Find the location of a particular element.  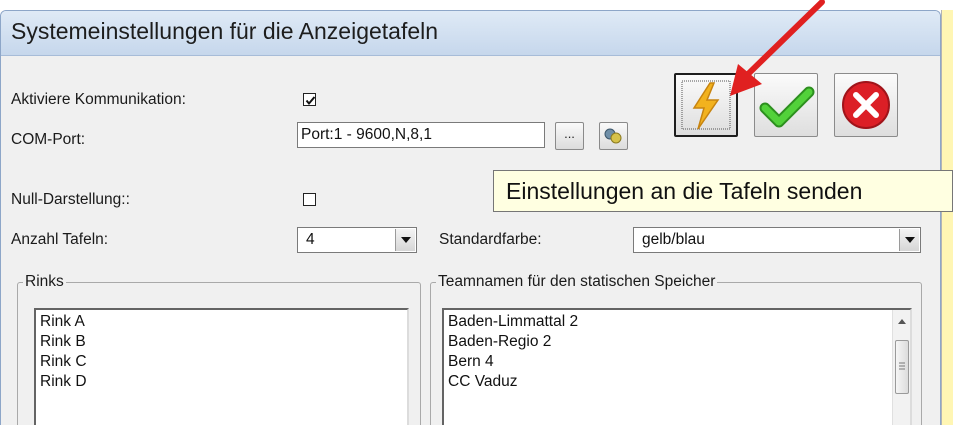

rinks-legend: Rinks is located at coordinates (44, 281).